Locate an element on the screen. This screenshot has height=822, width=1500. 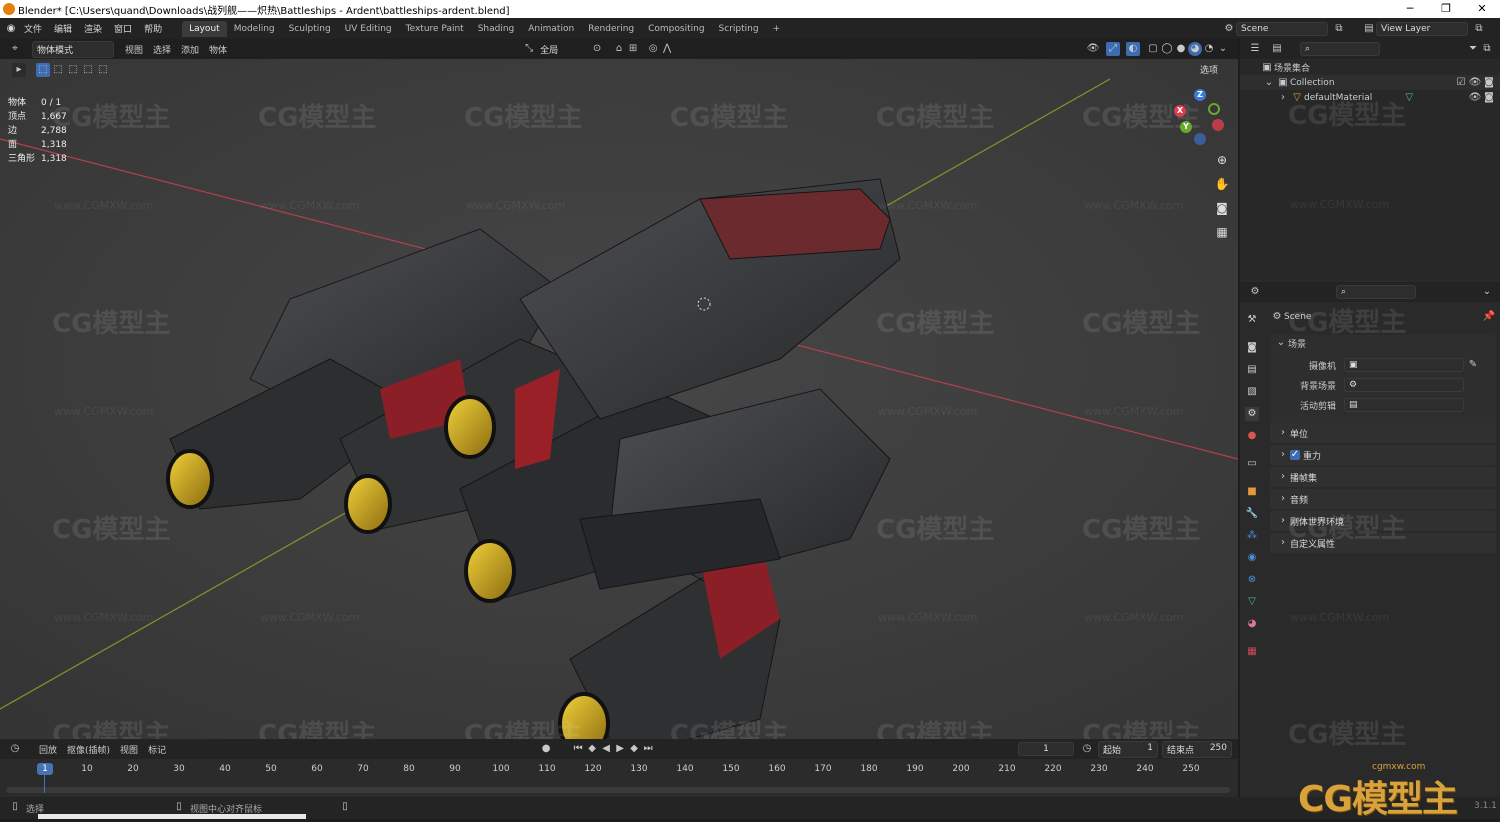
toolbar-select-tool-icon: ▸ is located at coordinates (19, 70).